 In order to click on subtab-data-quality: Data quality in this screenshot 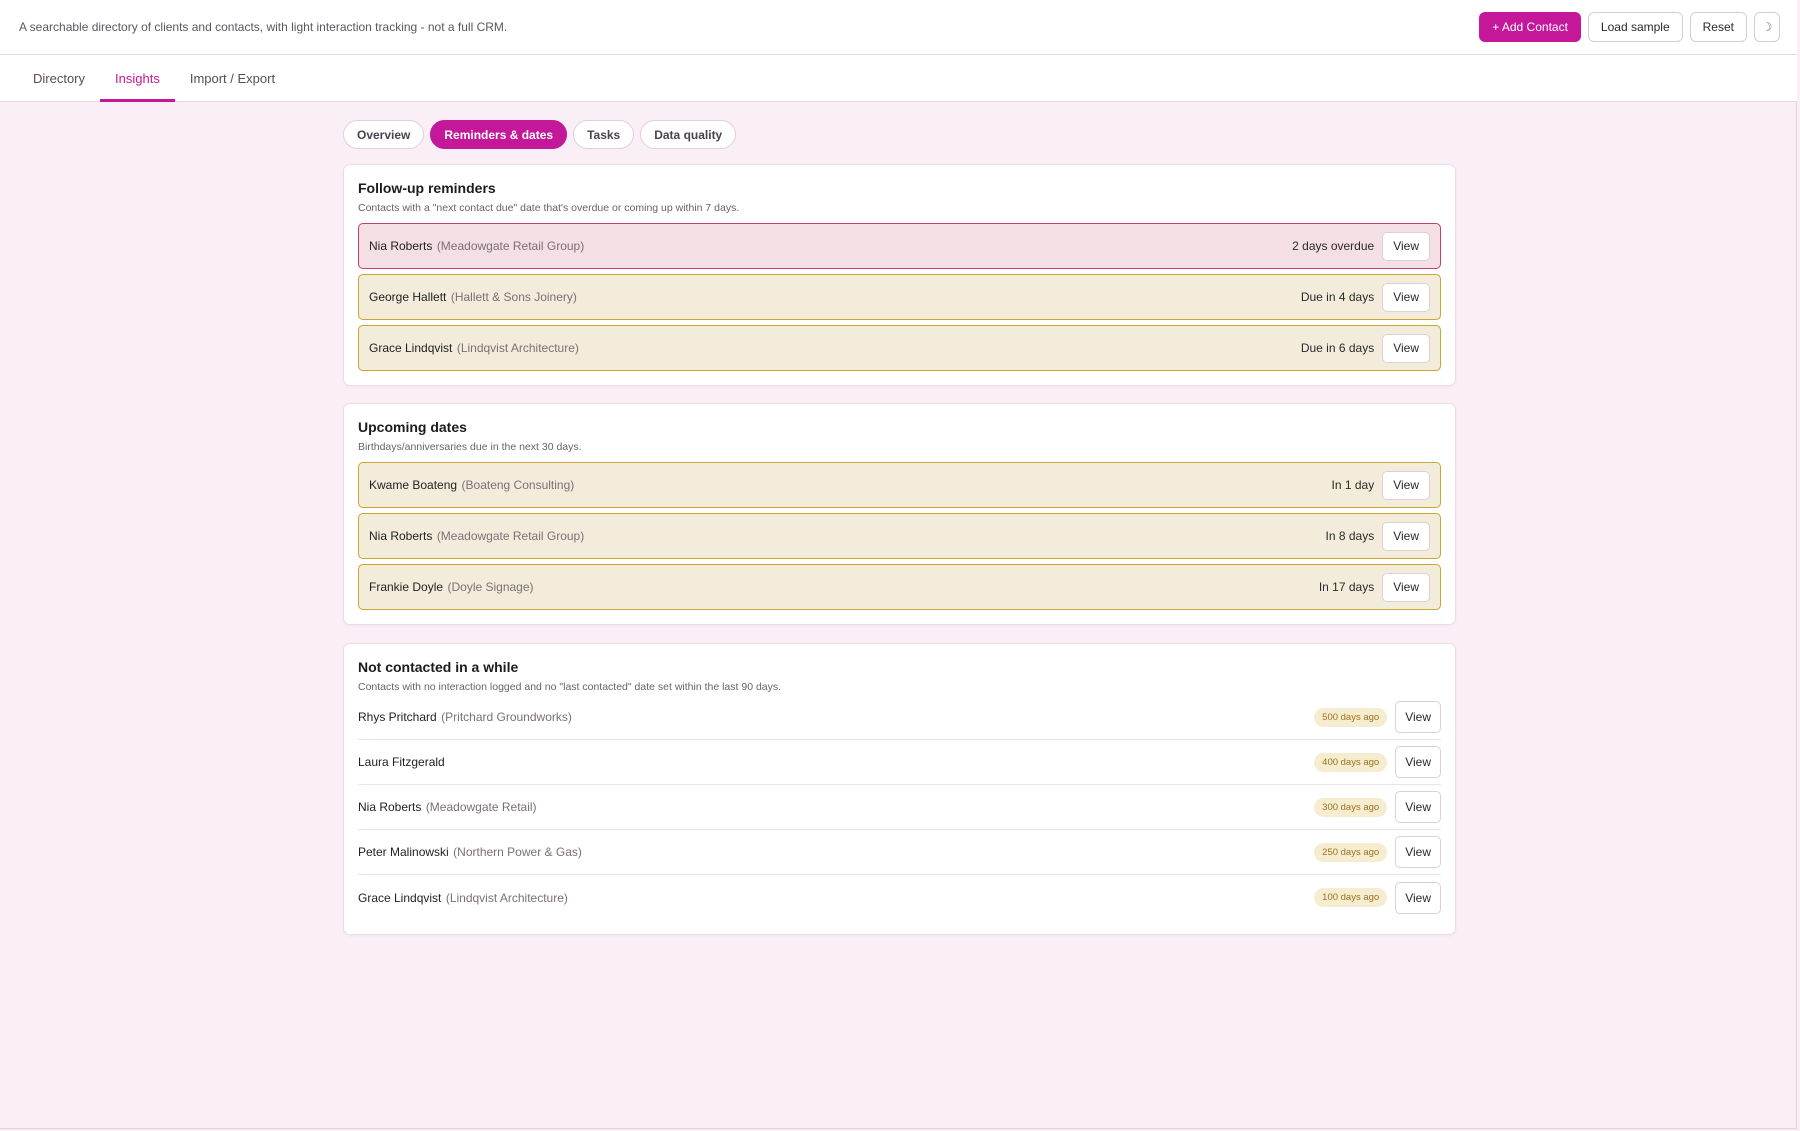, I will do `click(688, 134)`.